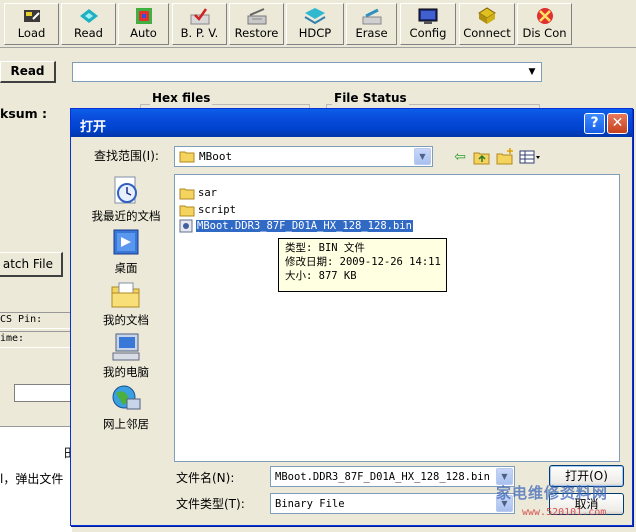 Image resolution: width=636 pixels, height=532 pixels. Describe the element at coordinates (186, 226) in the screenshot. I see `file-icon` at that location.